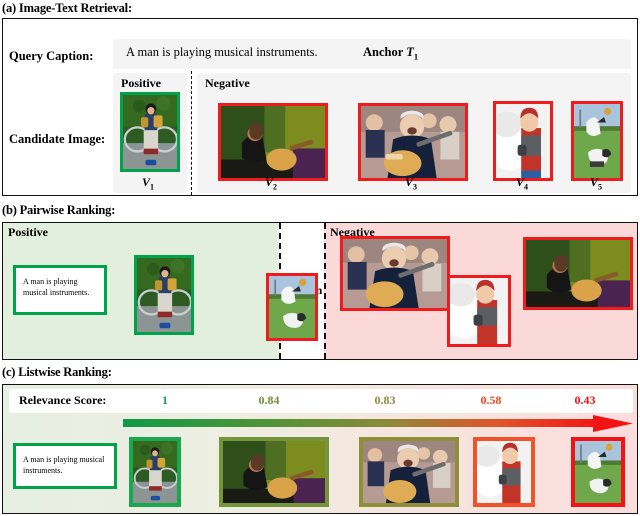 This screenshot has width=640, height=516. I want to click on query-caption-label: Query Caption:, so click(51, 56).